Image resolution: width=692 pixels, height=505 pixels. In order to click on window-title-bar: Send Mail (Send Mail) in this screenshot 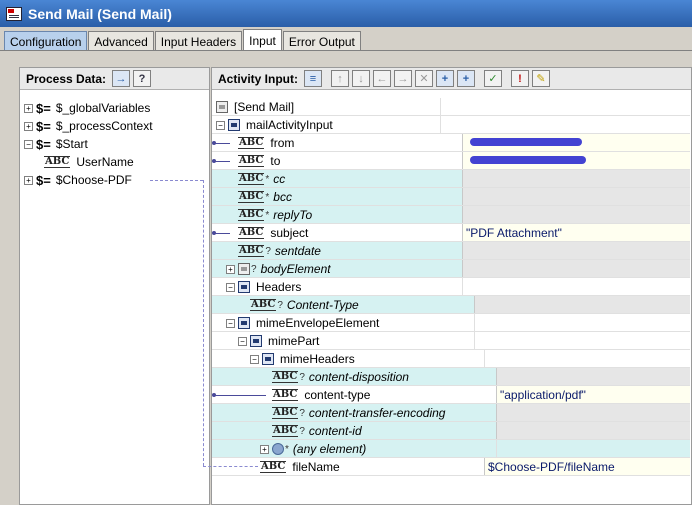, I will do `click(346, 13)`.